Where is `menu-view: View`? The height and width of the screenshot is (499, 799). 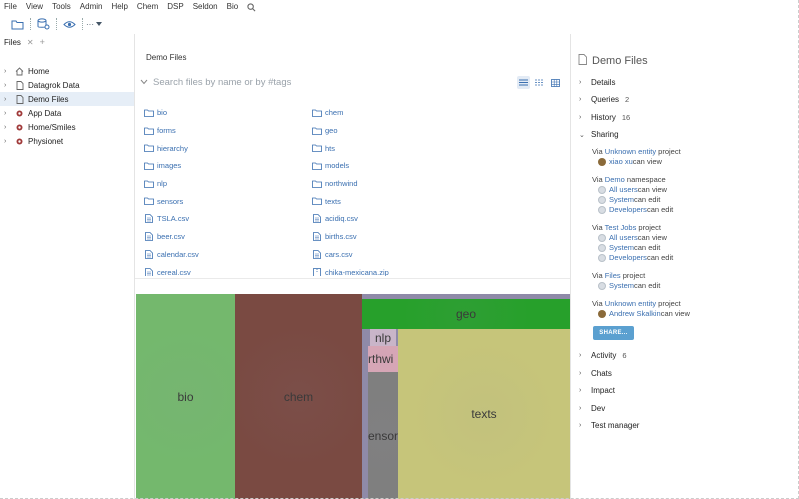
menu-view: View is located at coordinates (34, 6).